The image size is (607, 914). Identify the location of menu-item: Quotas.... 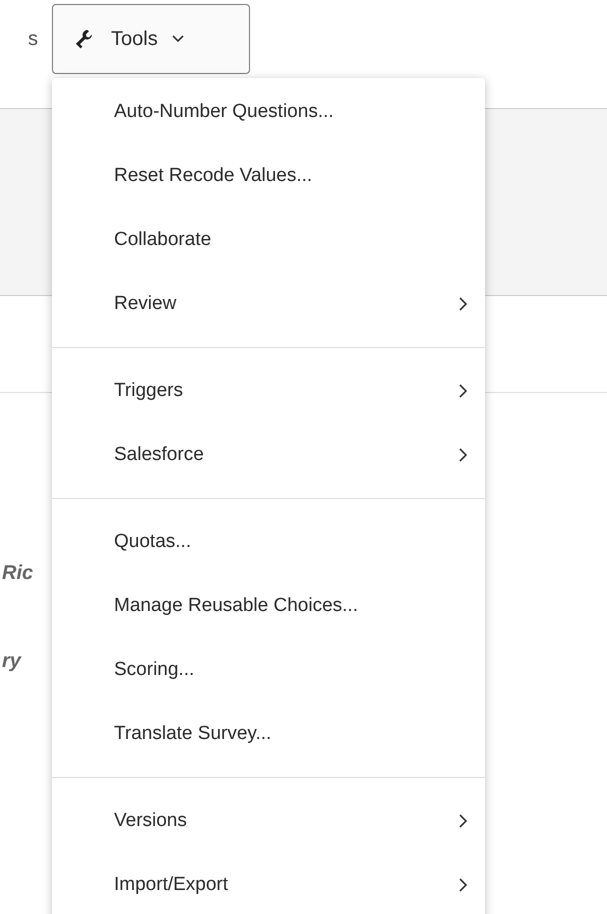
(268, 542).